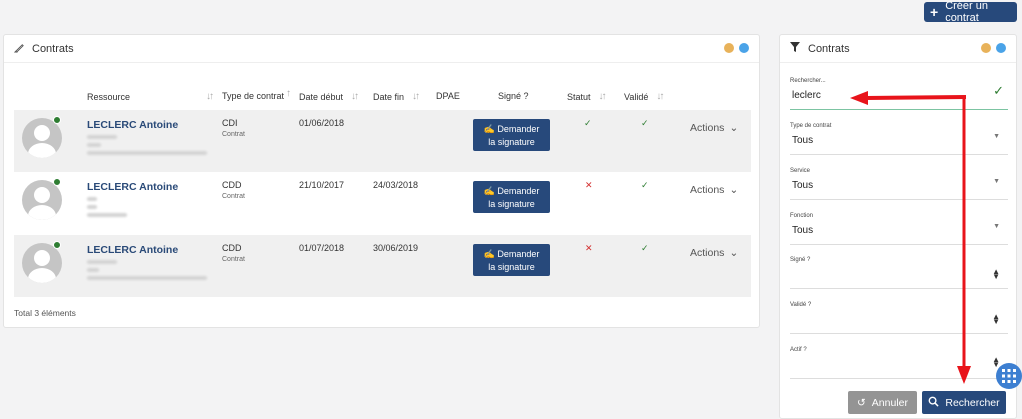 This screenshot has width=1022, height=419. Describe the element at coordinates (910, 237) in the screenshot. I see `annotation-arrows` at that location.